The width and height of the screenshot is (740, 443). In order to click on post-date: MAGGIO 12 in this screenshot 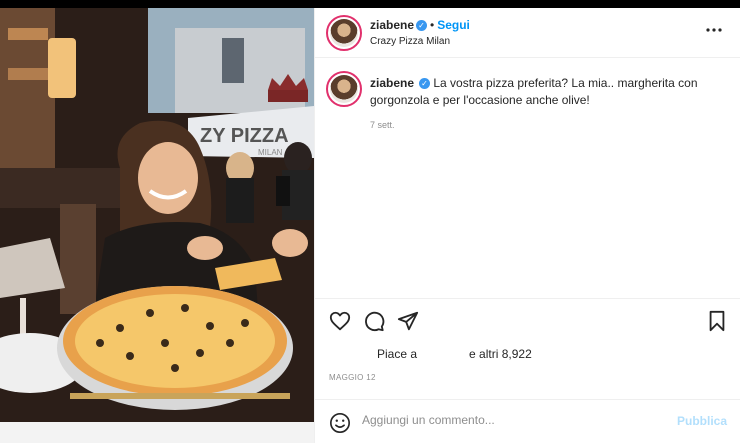, I will do `click(352, 377)`.